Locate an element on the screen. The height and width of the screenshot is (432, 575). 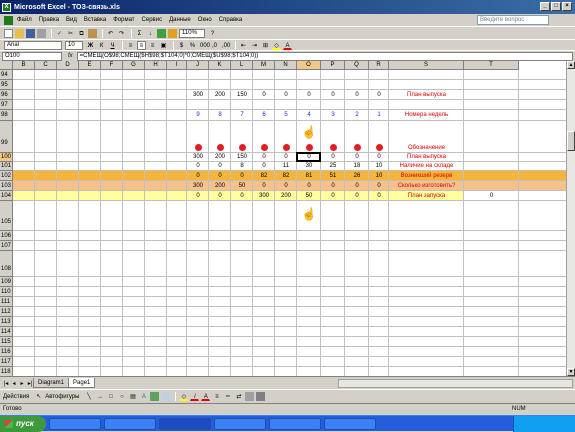
cell-p104: 0 is located at coordinates (333, 196).